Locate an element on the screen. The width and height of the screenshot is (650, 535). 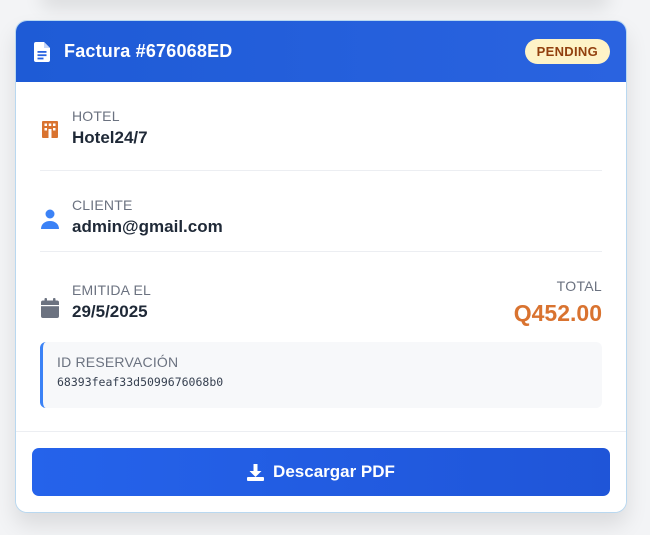
invoice-footer: Descargar PDF is located at coordinates (321, 471).